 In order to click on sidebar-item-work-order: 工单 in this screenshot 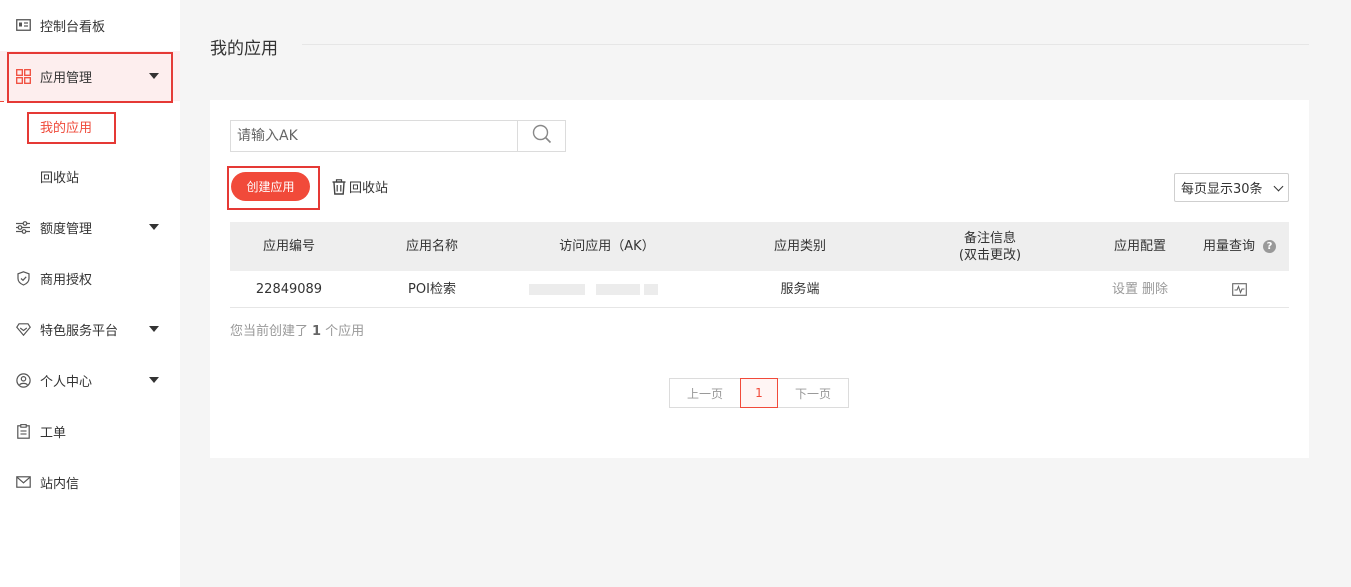, I will do `click(90, 431)`.